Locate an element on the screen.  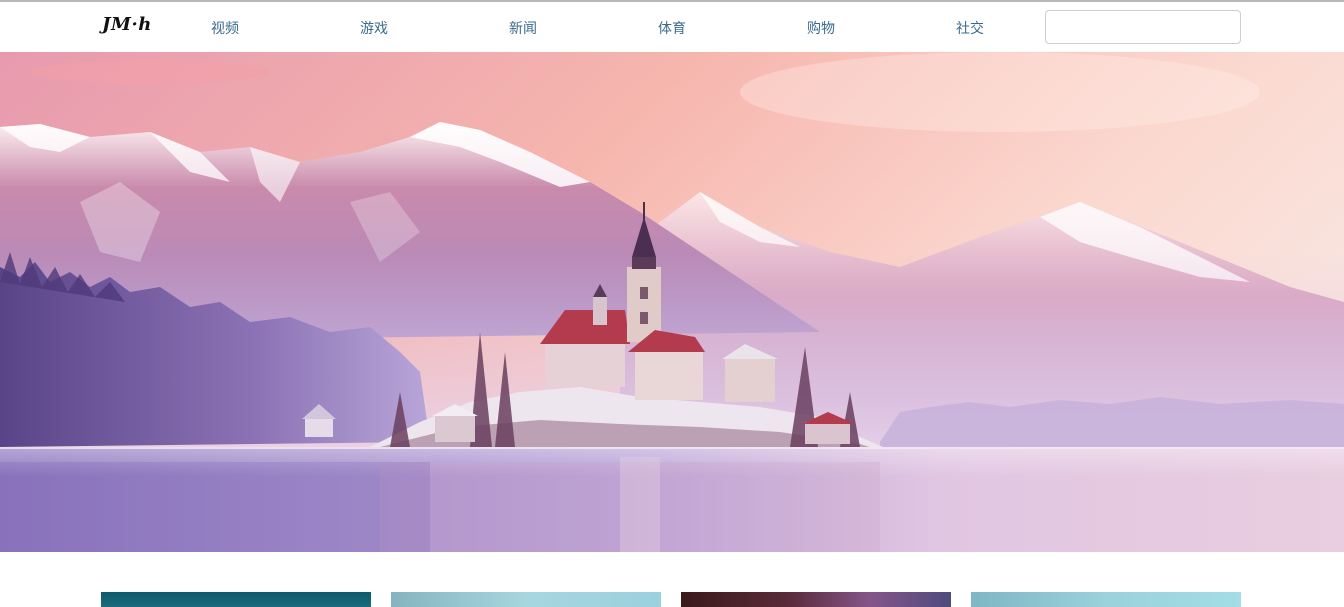
navbar: JM·h 视频 游戏 新闻 体育 购物 社交 is located at coordinates (672, 27).